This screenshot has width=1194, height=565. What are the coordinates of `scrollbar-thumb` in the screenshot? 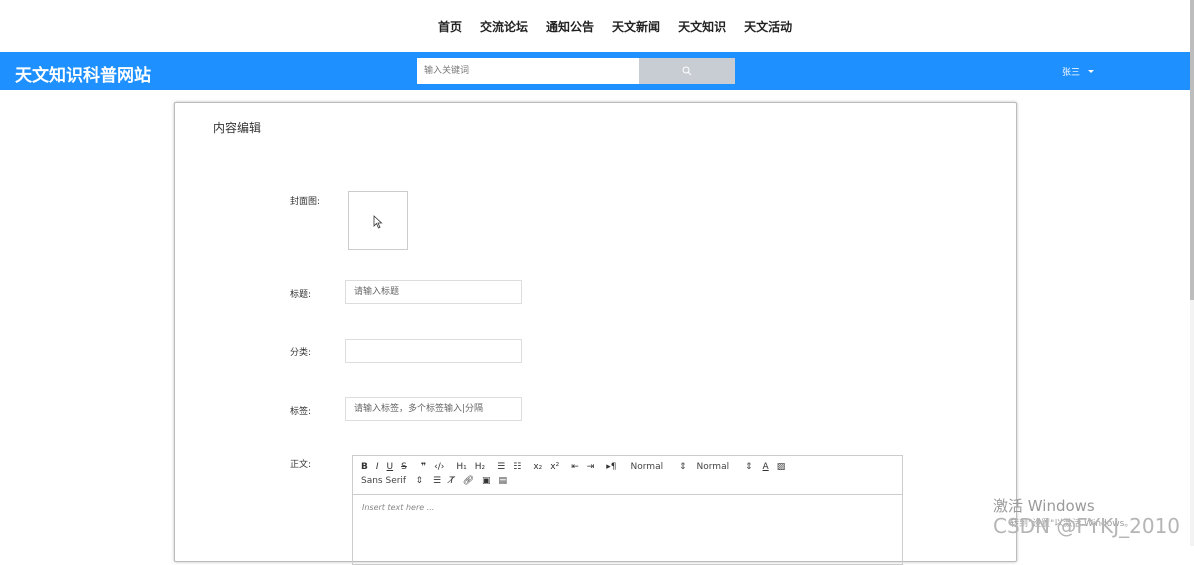 It's located at (1192, 150).